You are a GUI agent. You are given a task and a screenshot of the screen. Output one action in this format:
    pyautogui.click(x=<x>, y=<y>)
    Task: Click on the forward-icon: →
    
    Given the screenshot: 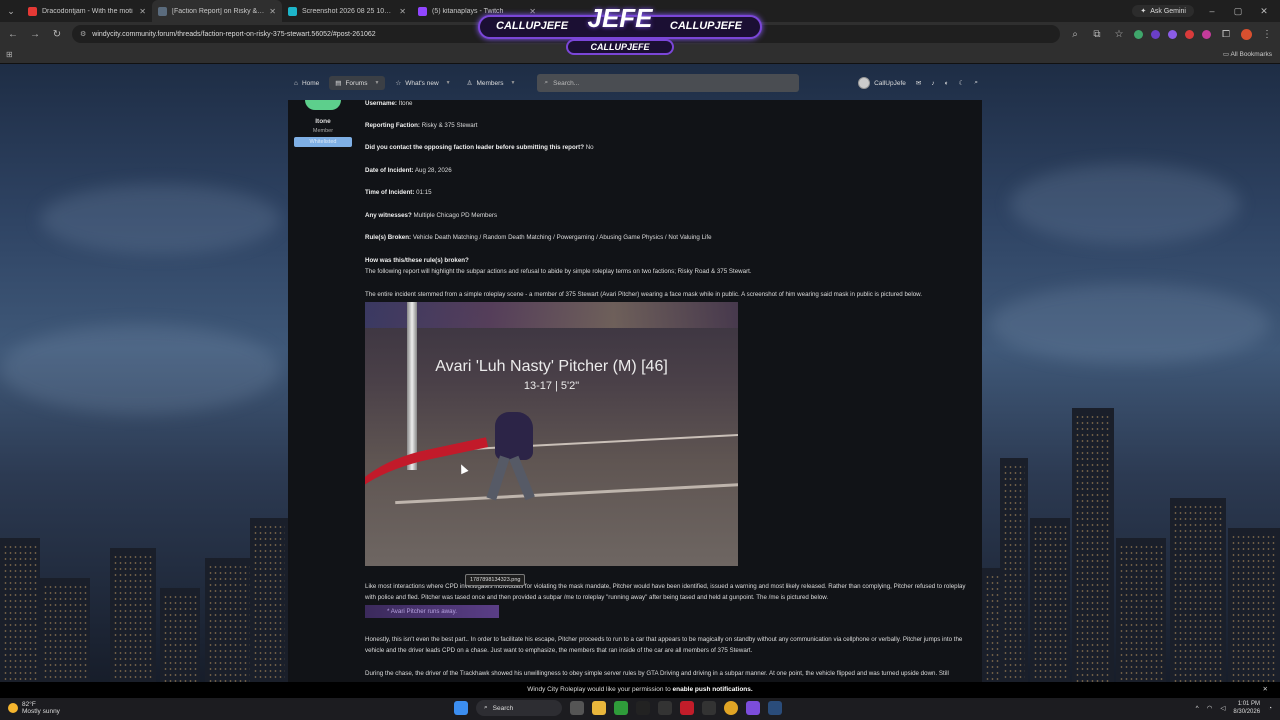 What is the action you would take?
    pyautogui.click(x=35, y=34)
    